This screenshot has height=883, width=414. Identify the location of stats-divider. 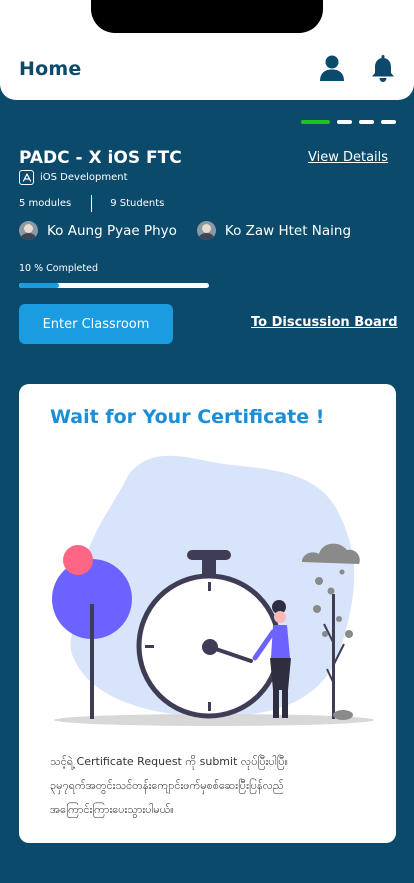
(92, 203).